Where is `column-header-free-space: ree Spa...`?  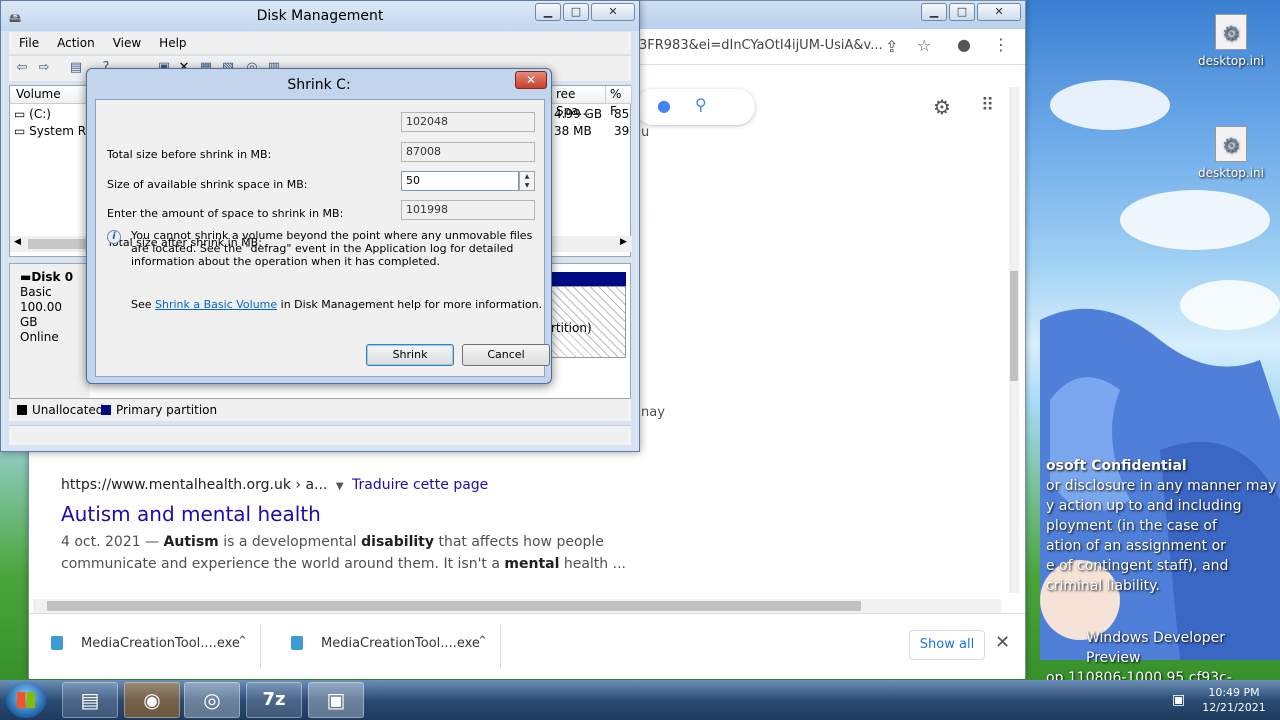 column-header-free-space: ree Spa... is located at coordinates (578, 102).